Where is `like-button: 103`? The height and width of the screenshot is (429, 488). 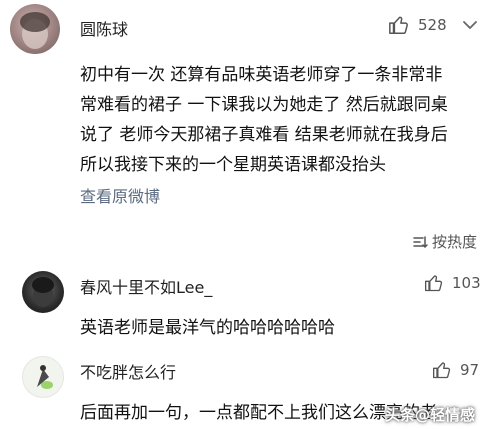
like-button: 103 is located at coordinates (452, 283).